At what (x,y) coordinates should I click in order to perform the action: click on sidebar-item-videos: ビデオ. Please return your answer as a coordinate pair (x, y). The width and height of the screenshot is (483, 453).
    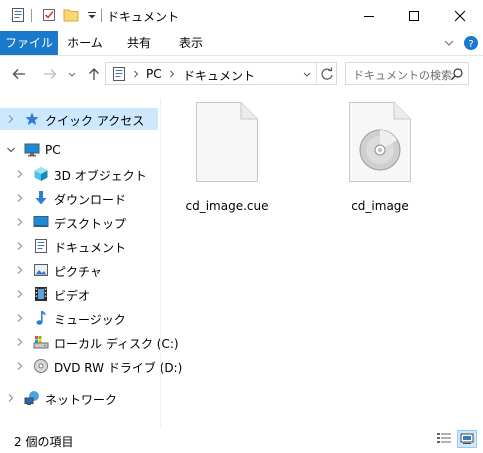
    Looking at the image, I should click on (79, 294).